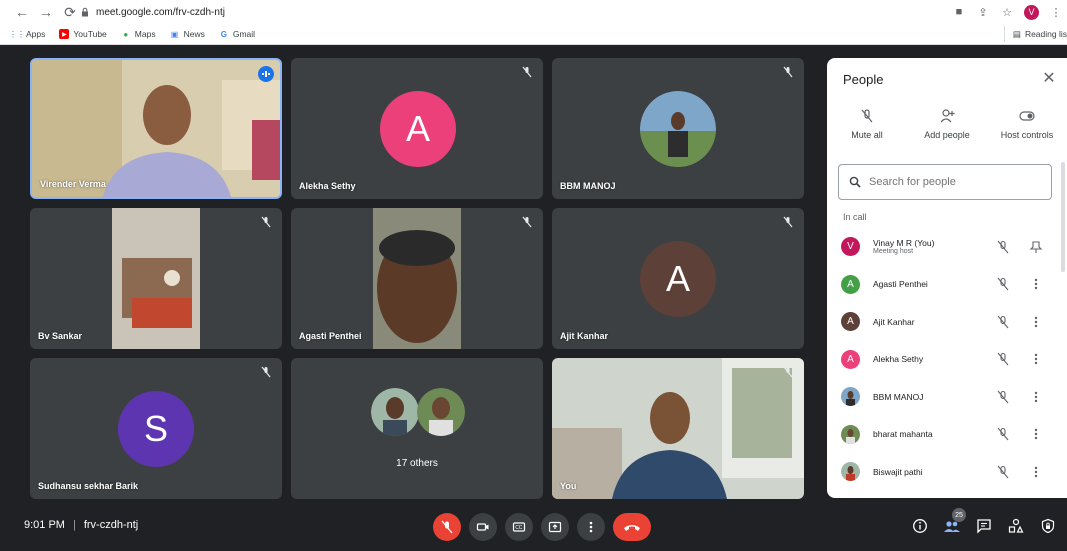 This screenshot has height=551, width=1067. I want to click on present-button, so click(555, 527).